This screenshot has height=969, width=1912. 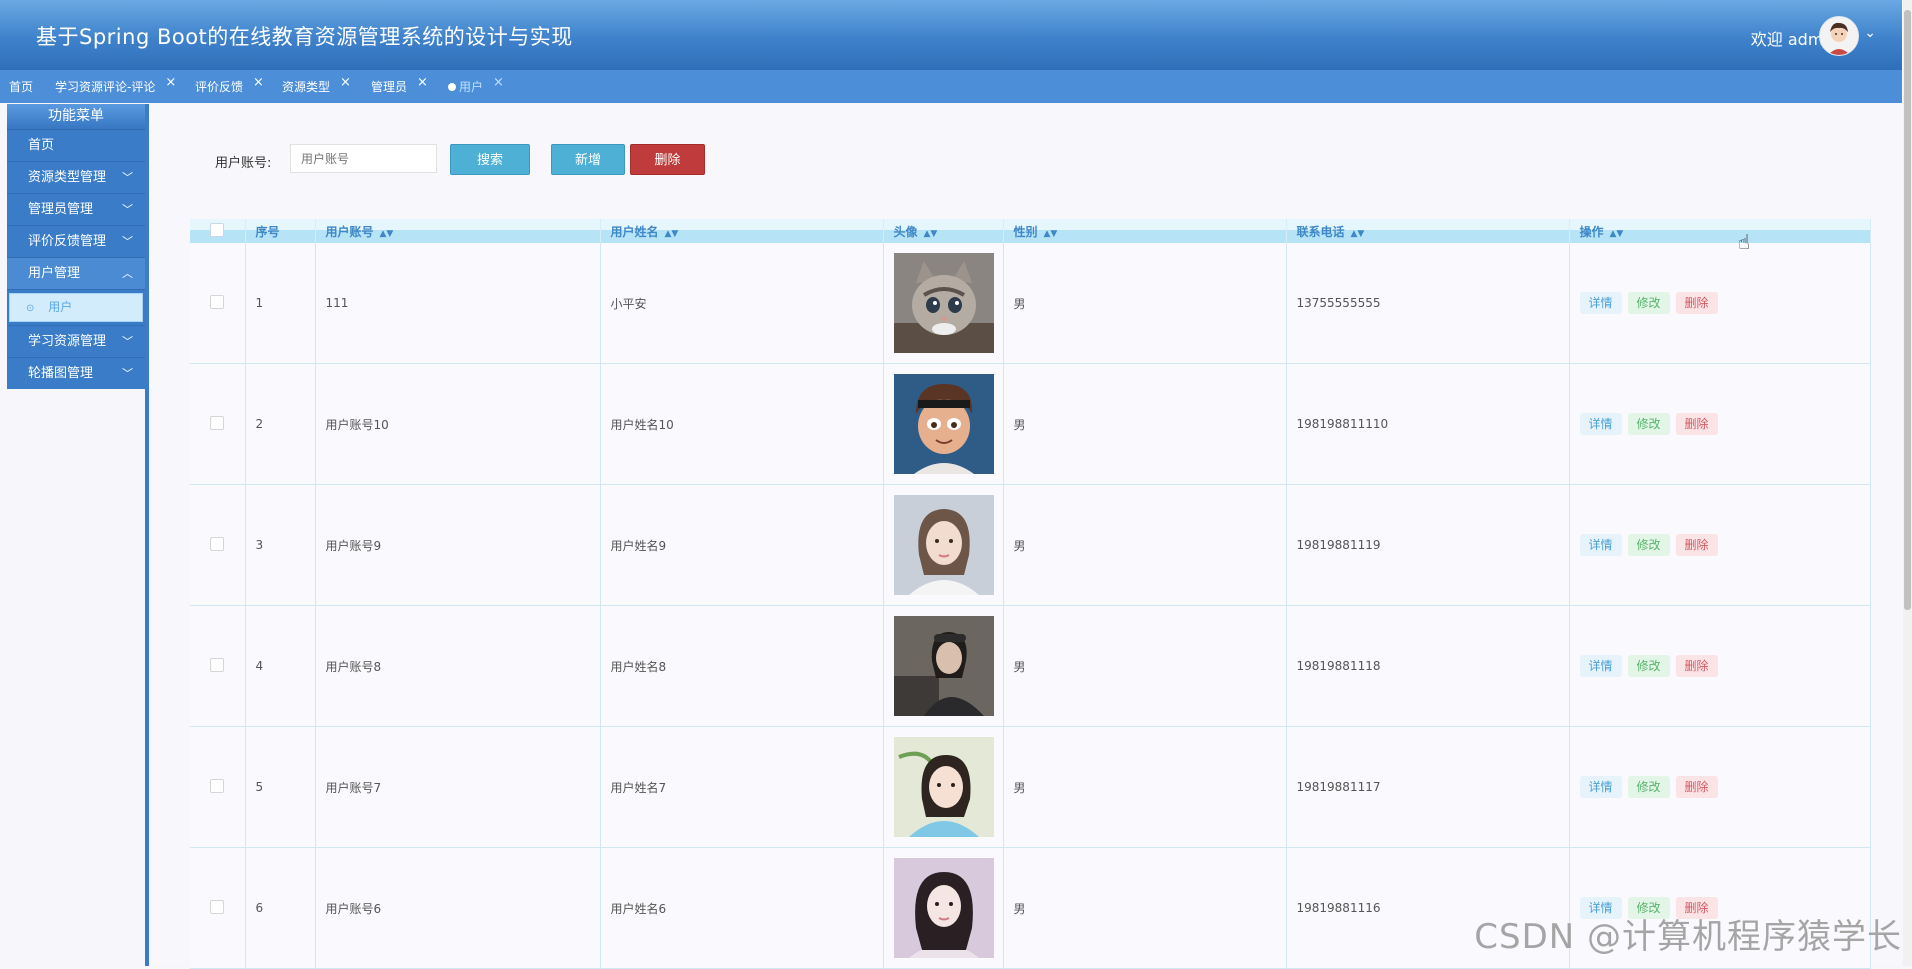 I want to click on header-name: 用户姓名 ▲▼, so click(x=742, y=231).